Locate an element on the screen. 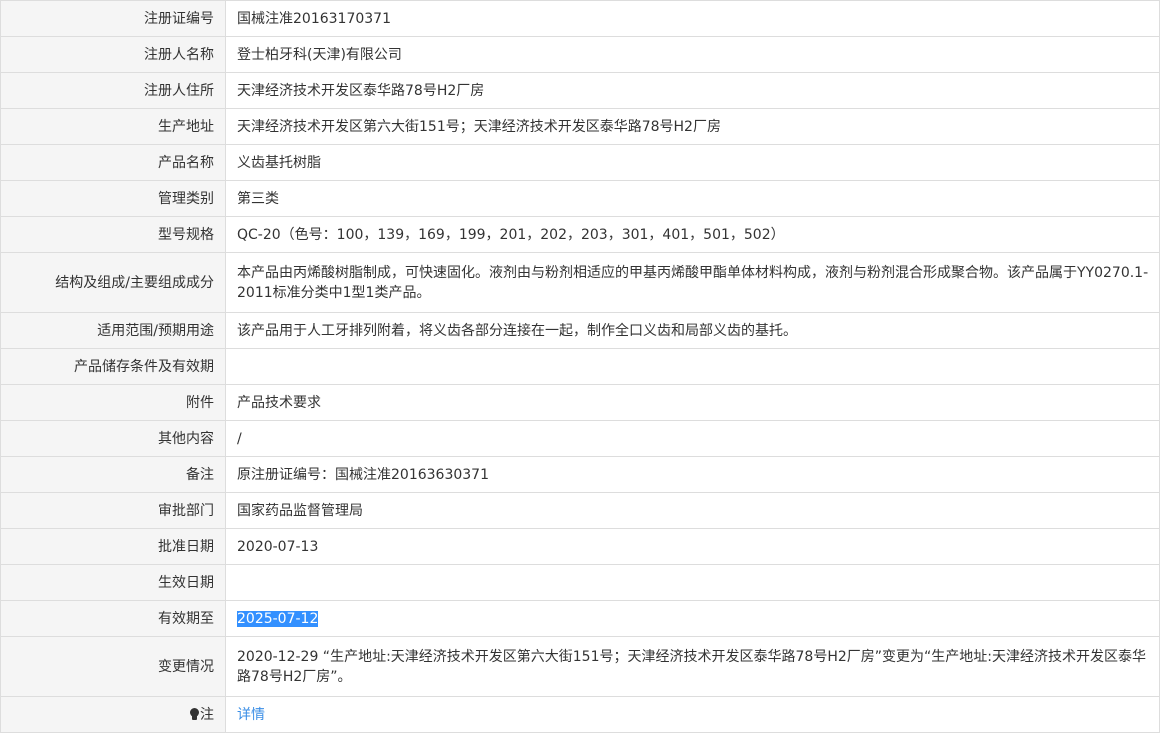  row-value: 国械注准20163170371 is located at coordinates (692, 18).